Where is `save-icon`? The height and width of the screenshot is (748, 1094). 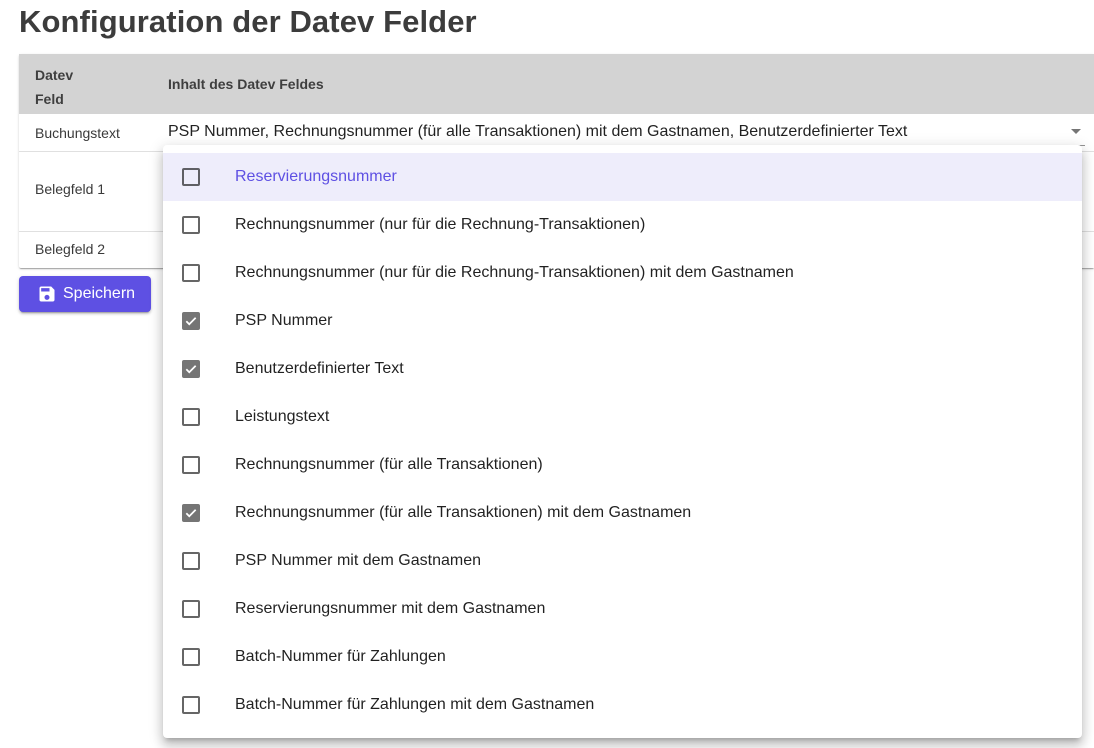
save-icon is located at coordinates (47, 294).